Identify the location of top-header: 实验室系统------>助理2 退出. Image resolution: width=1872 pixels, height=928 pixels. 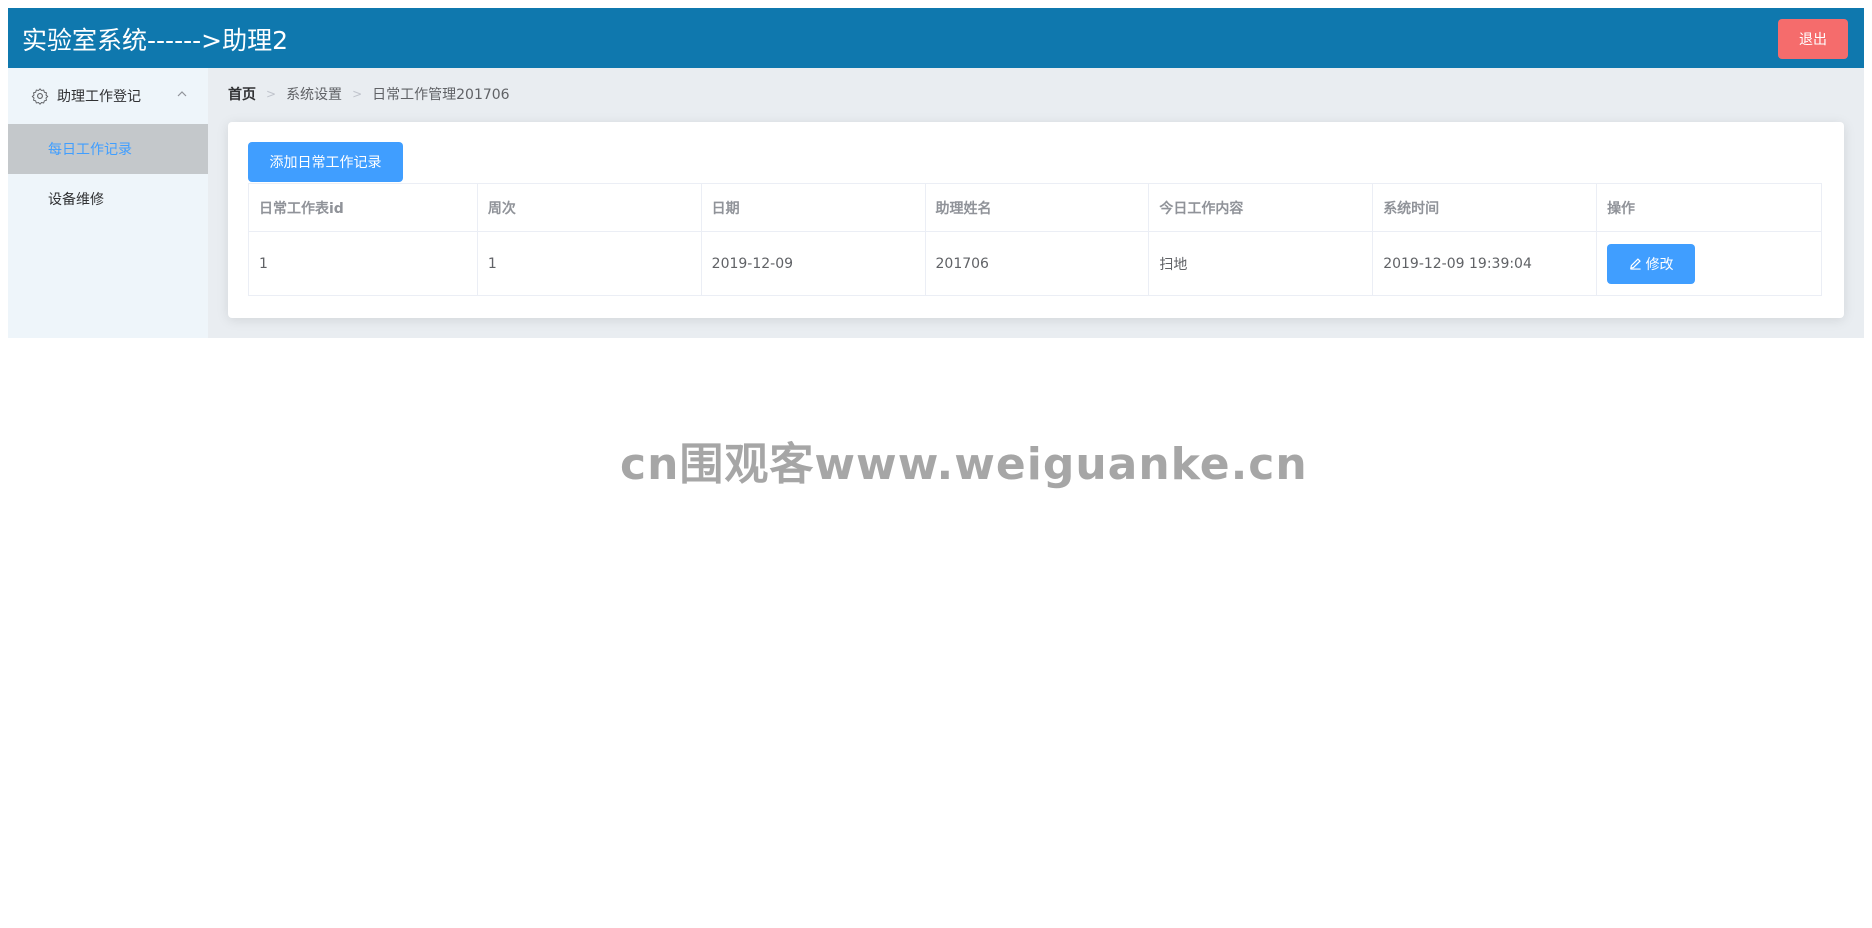
(936, 38).